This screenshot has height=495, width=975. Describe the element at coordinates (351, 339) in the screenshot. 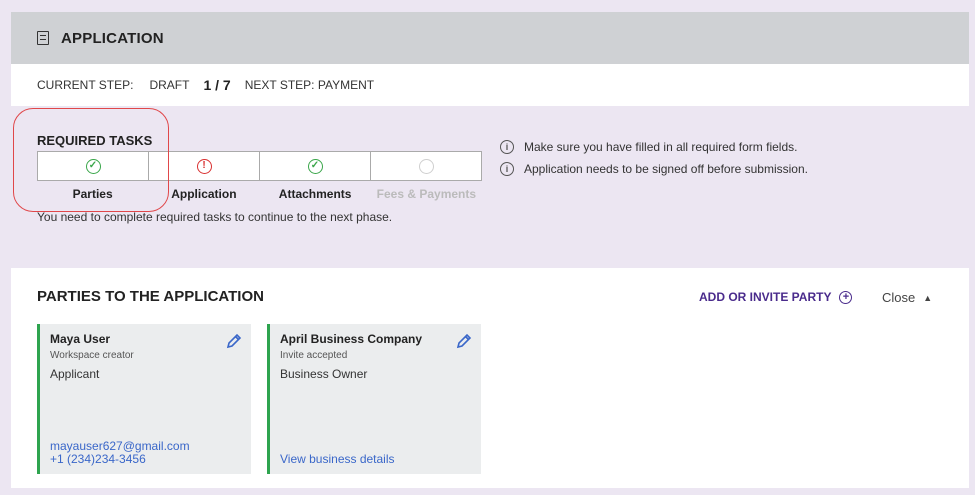

I see `party-name: April Business Company` at that location.